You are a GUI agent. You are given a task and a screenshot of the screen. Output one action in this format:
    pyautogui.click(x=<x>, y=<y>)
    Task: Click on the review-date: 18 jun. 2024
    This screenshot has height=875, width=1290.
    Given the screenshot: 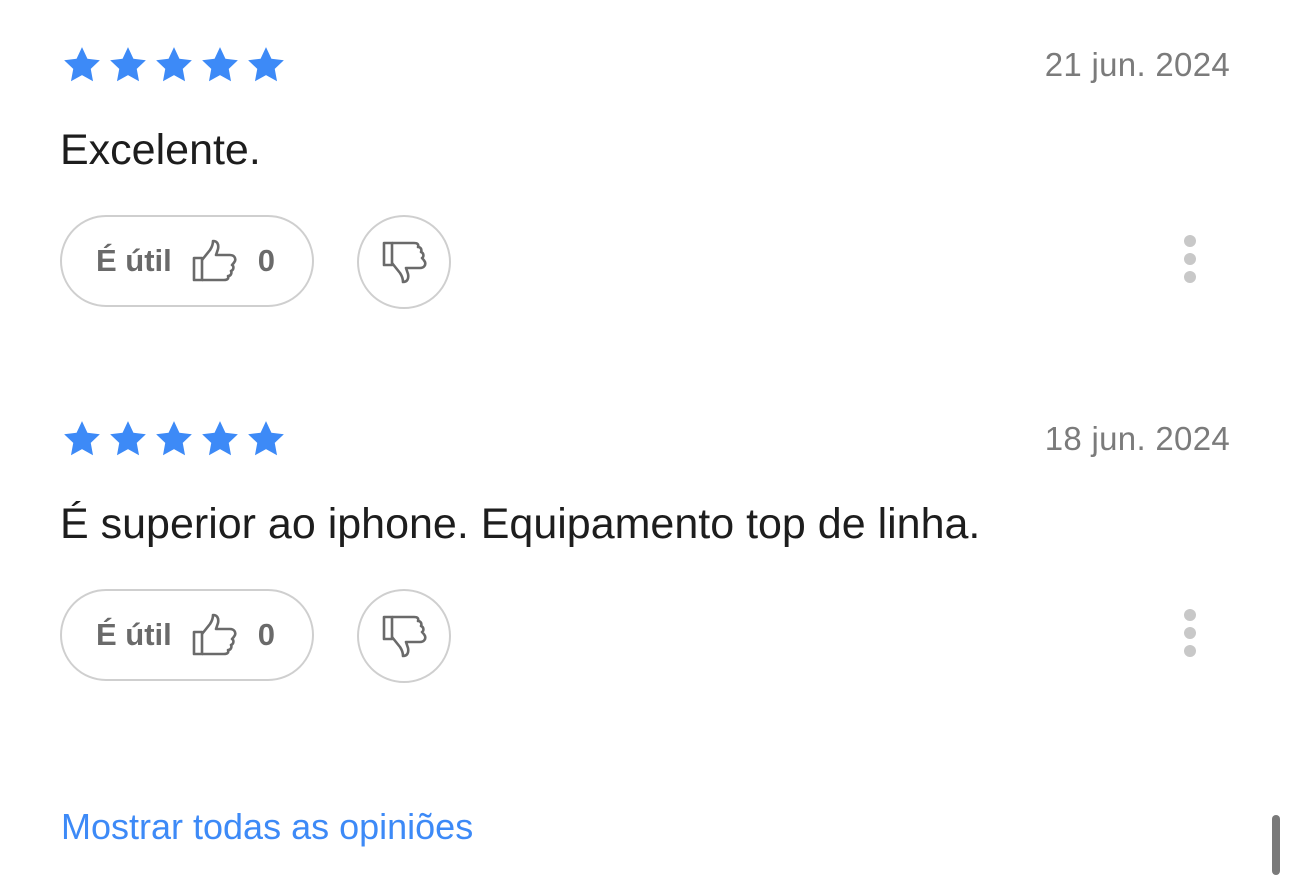 What is the action you would take?
    pyautogui.click(x=1137, y=438)
    